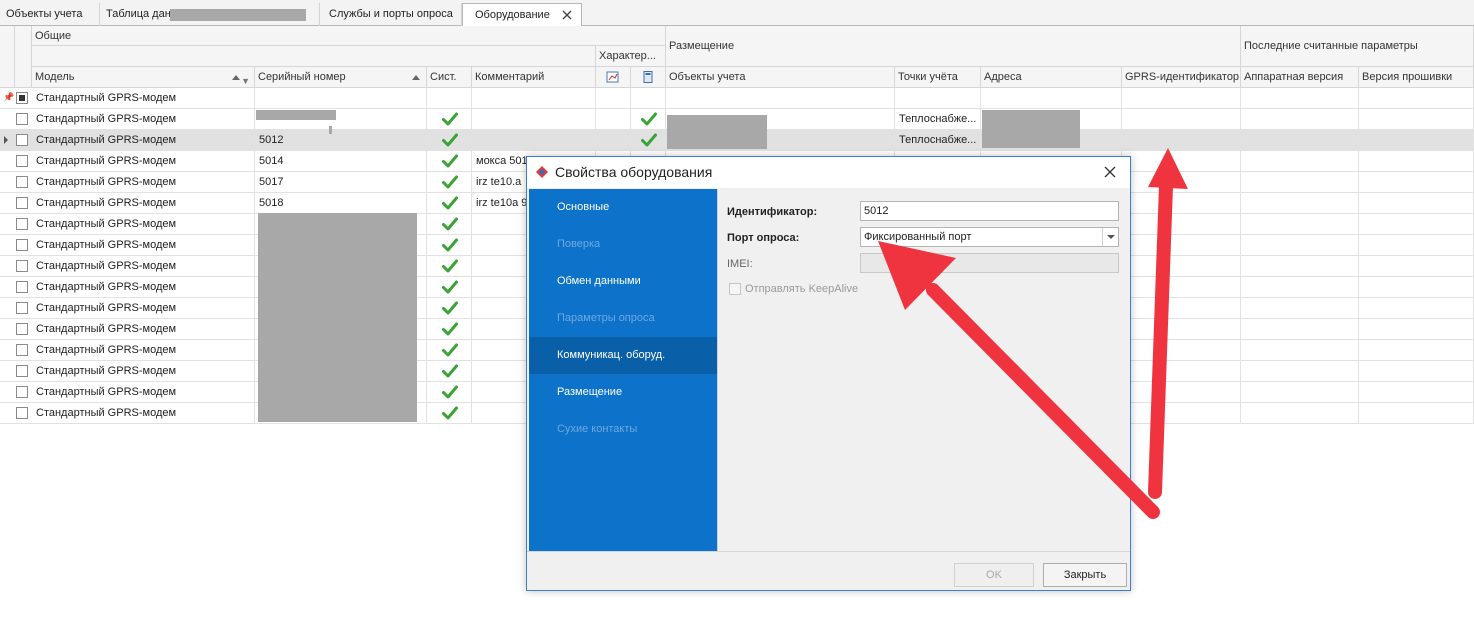  I want to click on filter-row: 📌 Стандартный GPRS-модем, so click(737, 98).